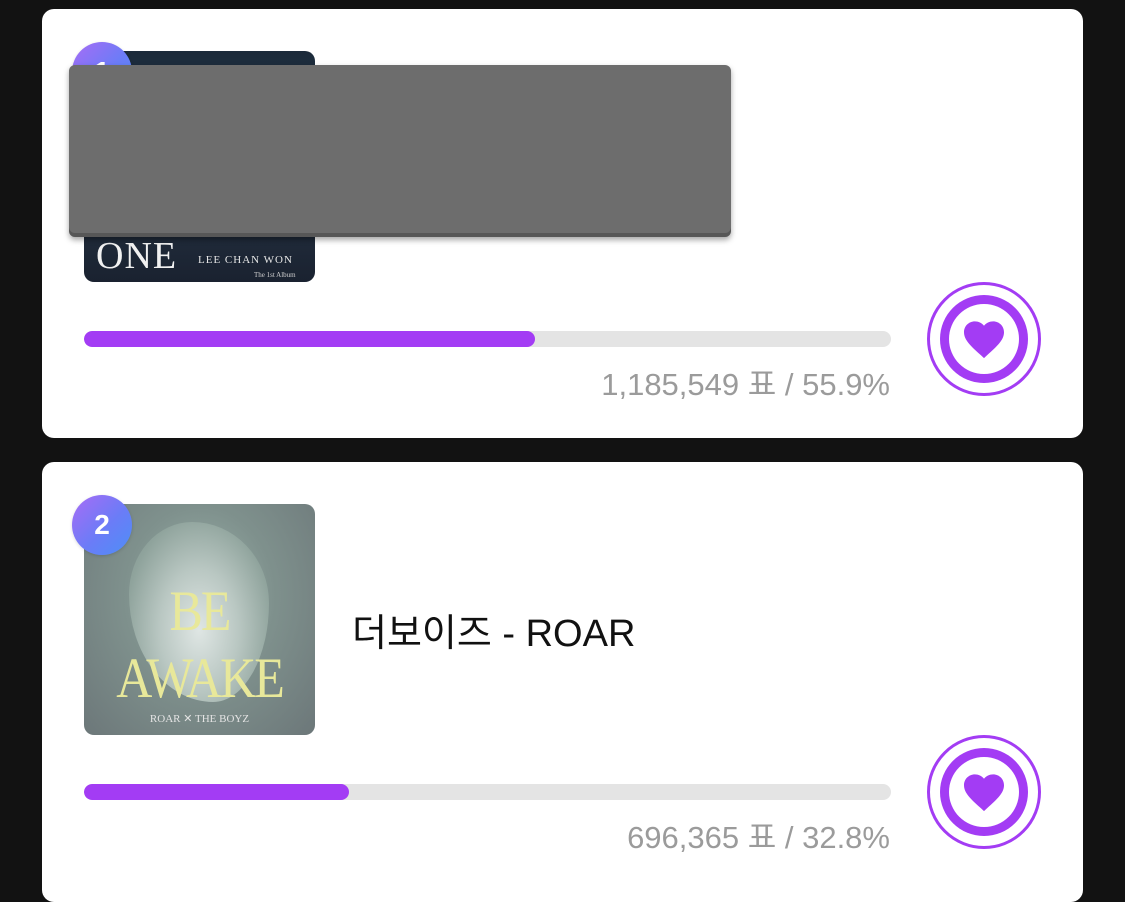  I want to click on album-cover-footer: ROAR ✕ THE BOYZ, so click(199, 719).